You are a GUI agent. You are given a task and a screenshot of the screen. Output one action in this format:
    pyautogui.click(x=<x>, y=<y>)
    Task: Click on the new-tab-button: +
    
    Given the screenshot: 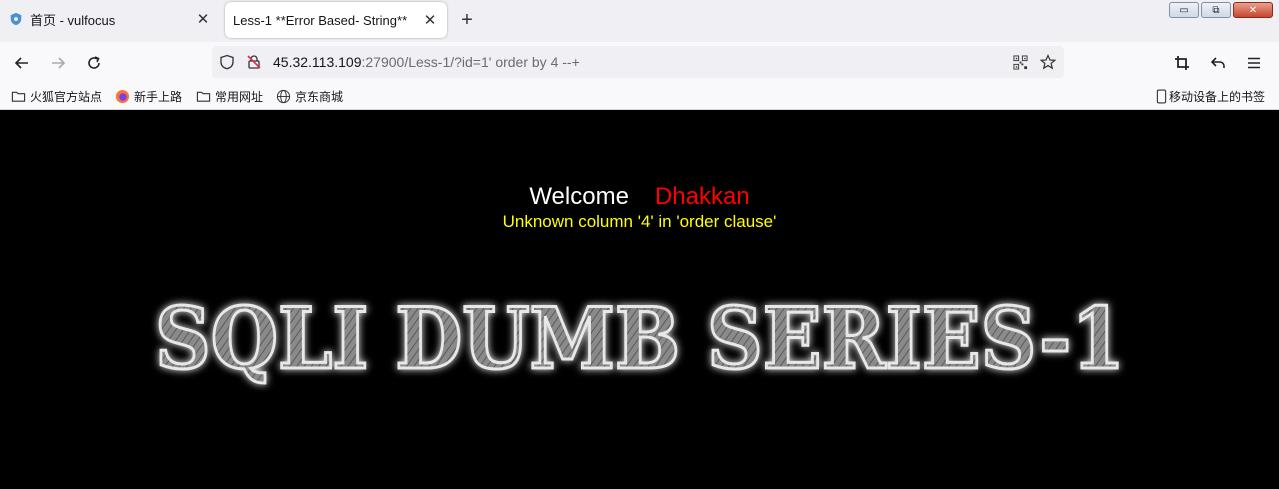 What is the action you would take?
    pyautogui.click(x=467, y=20)
    